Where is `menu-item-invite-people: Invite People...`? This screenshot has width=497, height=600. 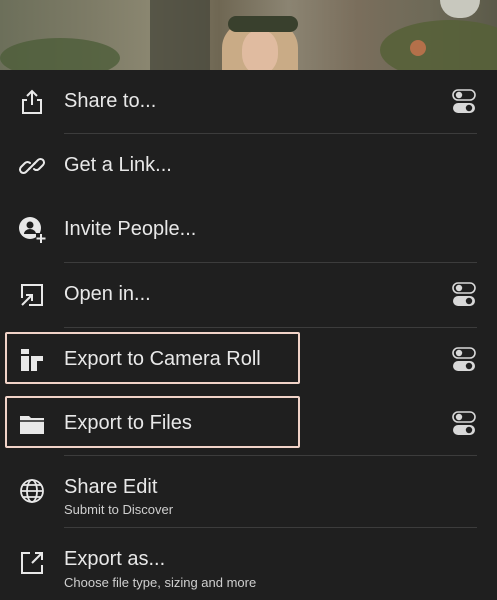 menu-item-invite-people: Invite People... is located at coordinates (248, 230).